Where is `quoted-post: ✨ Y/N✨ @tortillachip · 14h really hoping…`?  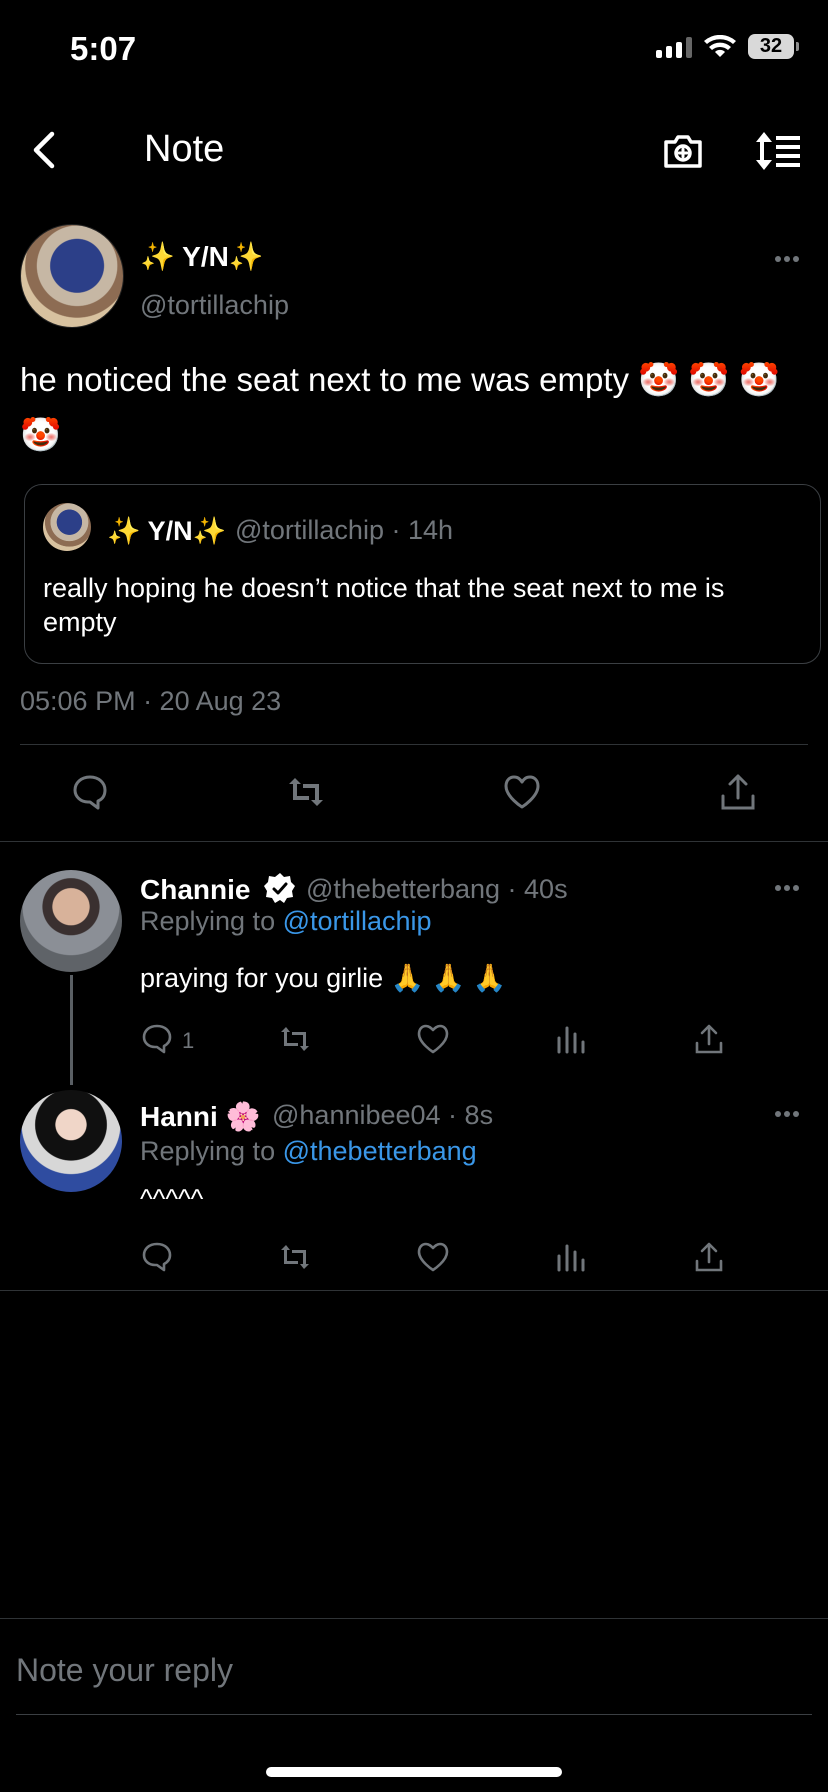 quoted-post: ✨ Y/N✨ @tortillachip · 14h really hoping… is located at coordinates (422, 574).